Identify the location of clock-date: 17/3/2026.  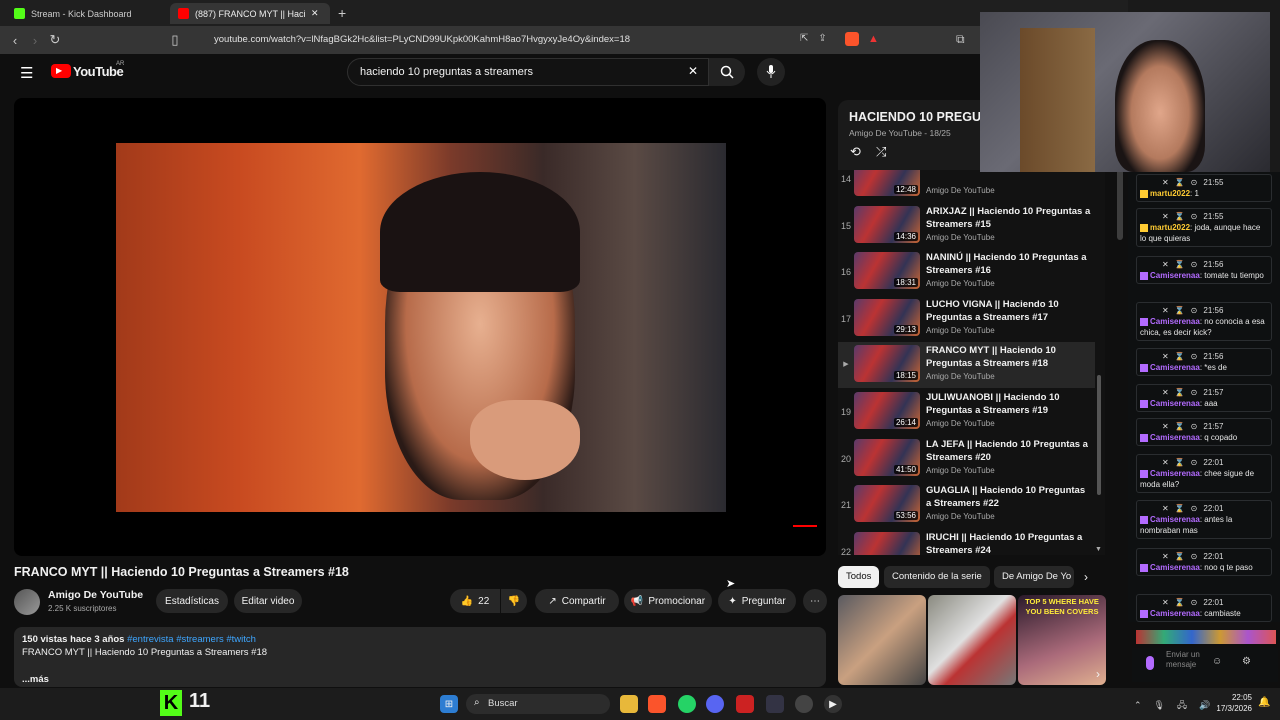
(1232, 708).